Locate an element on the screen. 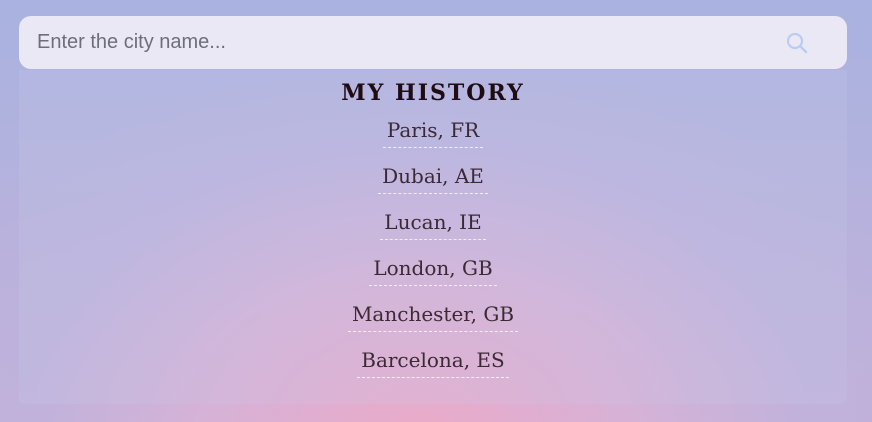 This screenshot has width=872, height=422. city-search-input is located at coordinates (410, 42).